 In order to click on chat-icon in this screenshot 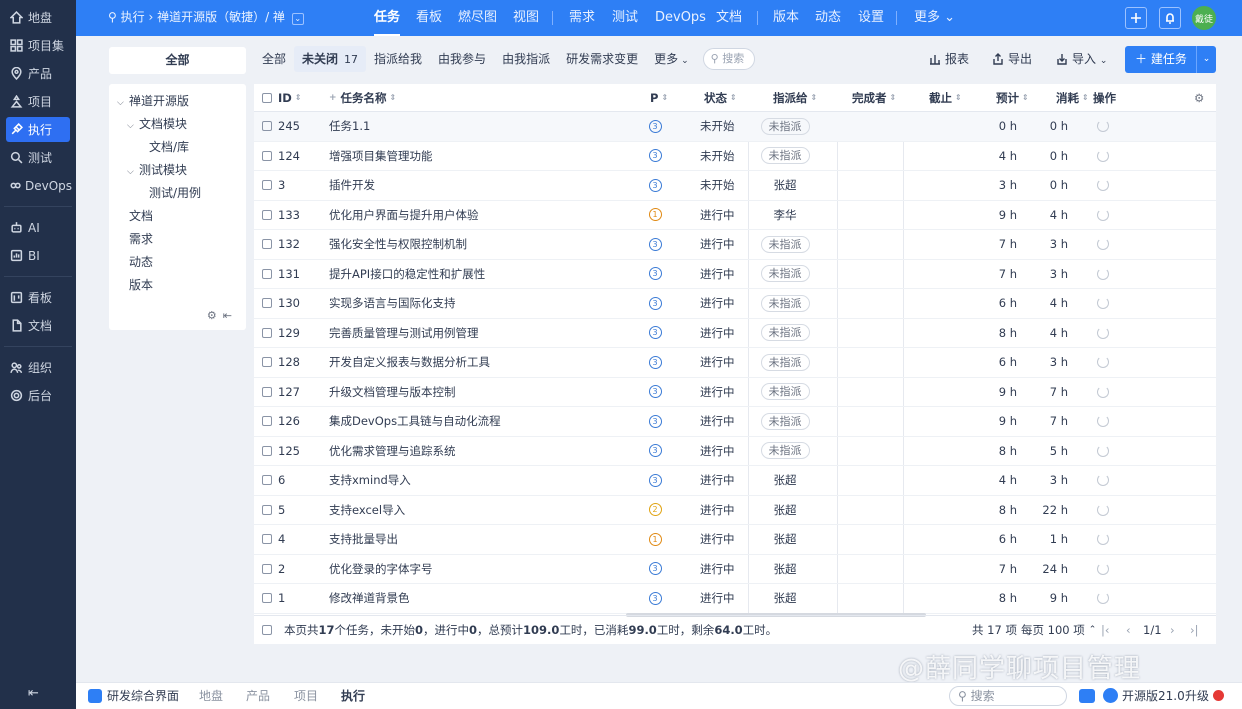, I will do `click(1087, 696)`.